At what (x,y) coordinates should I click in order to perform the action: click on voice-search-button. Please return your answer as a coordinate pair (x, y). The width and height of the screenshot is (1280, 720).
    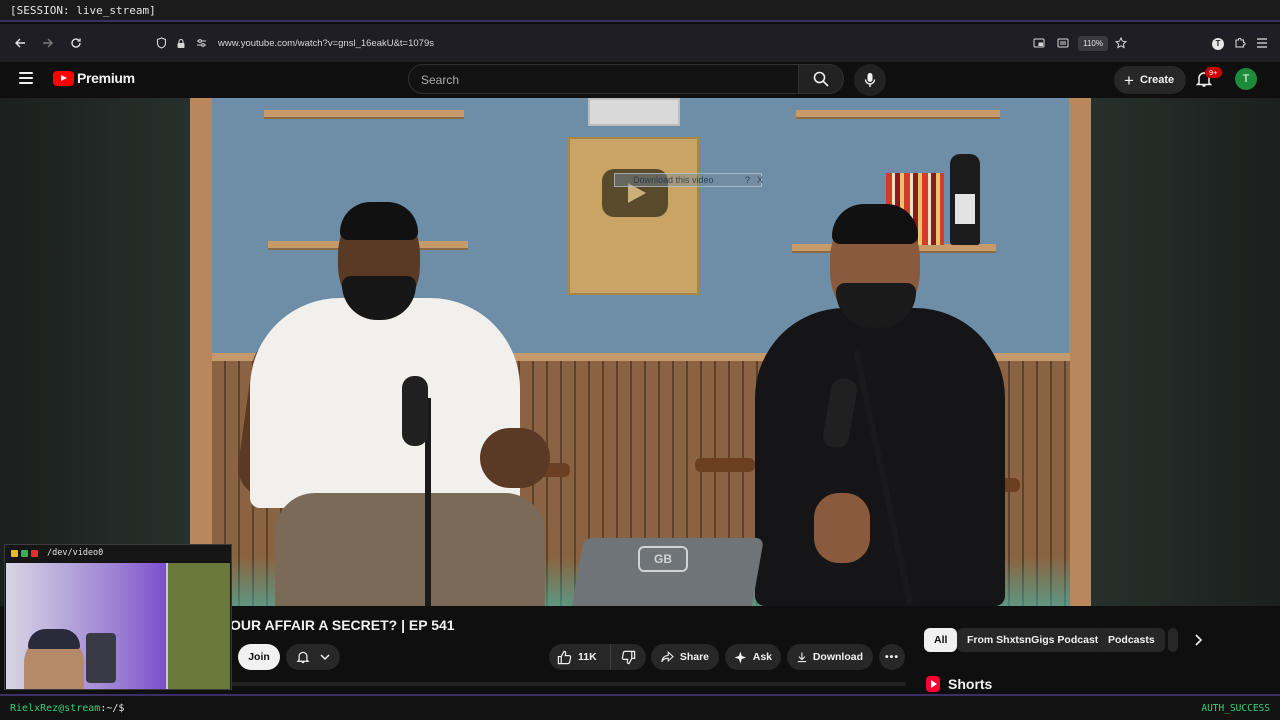
    Looking at the image, I should click on (870, 80).